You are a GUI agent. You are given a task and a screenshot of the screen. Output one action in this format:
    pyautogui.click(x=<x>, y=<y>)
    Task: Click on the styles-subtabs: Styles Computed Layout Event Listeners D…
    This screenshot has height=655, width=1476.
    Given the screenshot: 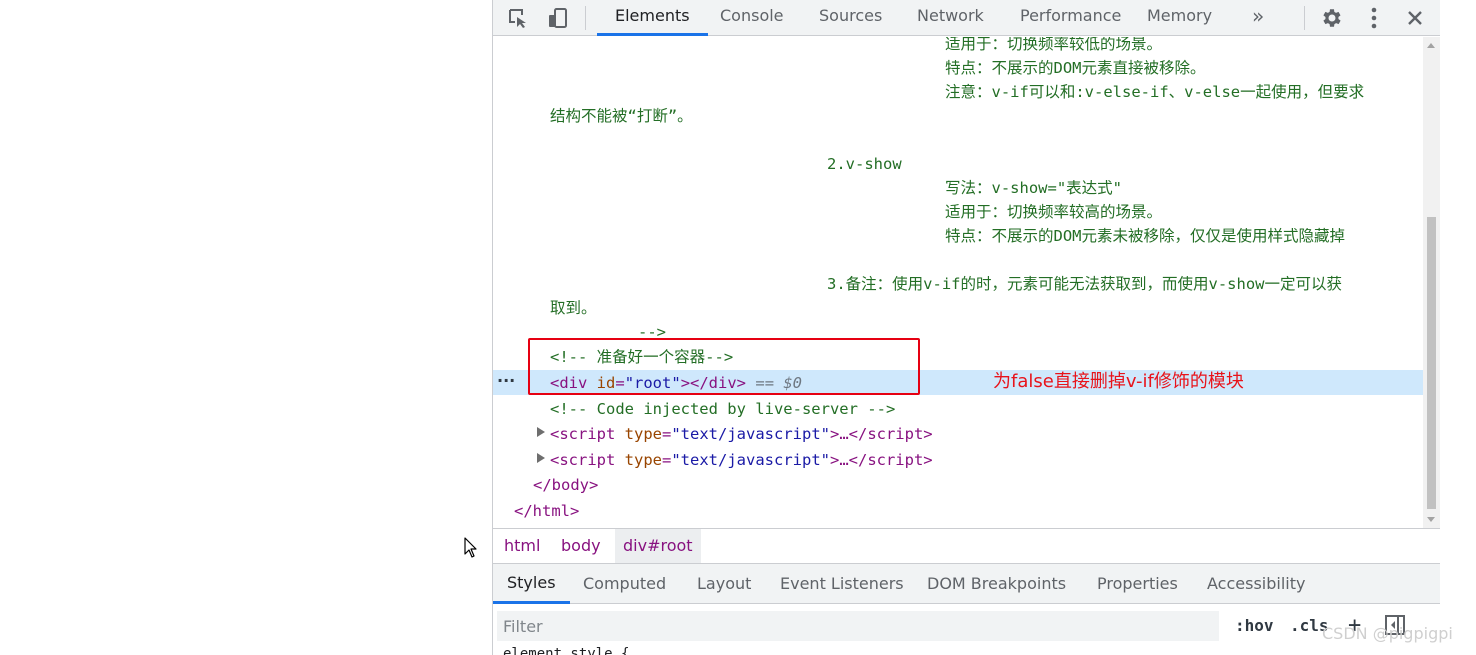 What is the action you would take?
    pyautogui.click(x=966, y=584)
    